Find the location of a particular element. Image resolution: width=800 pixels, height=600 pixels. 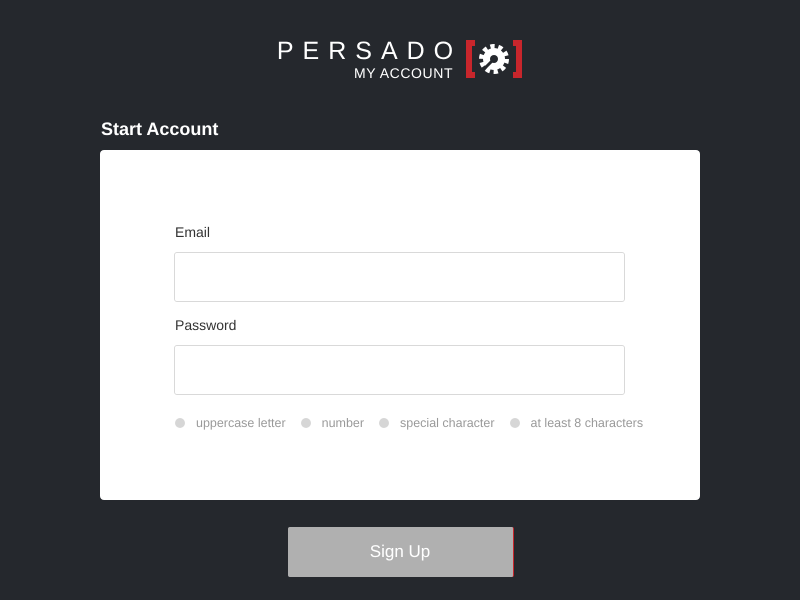

brand-wordmark: PERSADO is located at coordinates (369, 51).